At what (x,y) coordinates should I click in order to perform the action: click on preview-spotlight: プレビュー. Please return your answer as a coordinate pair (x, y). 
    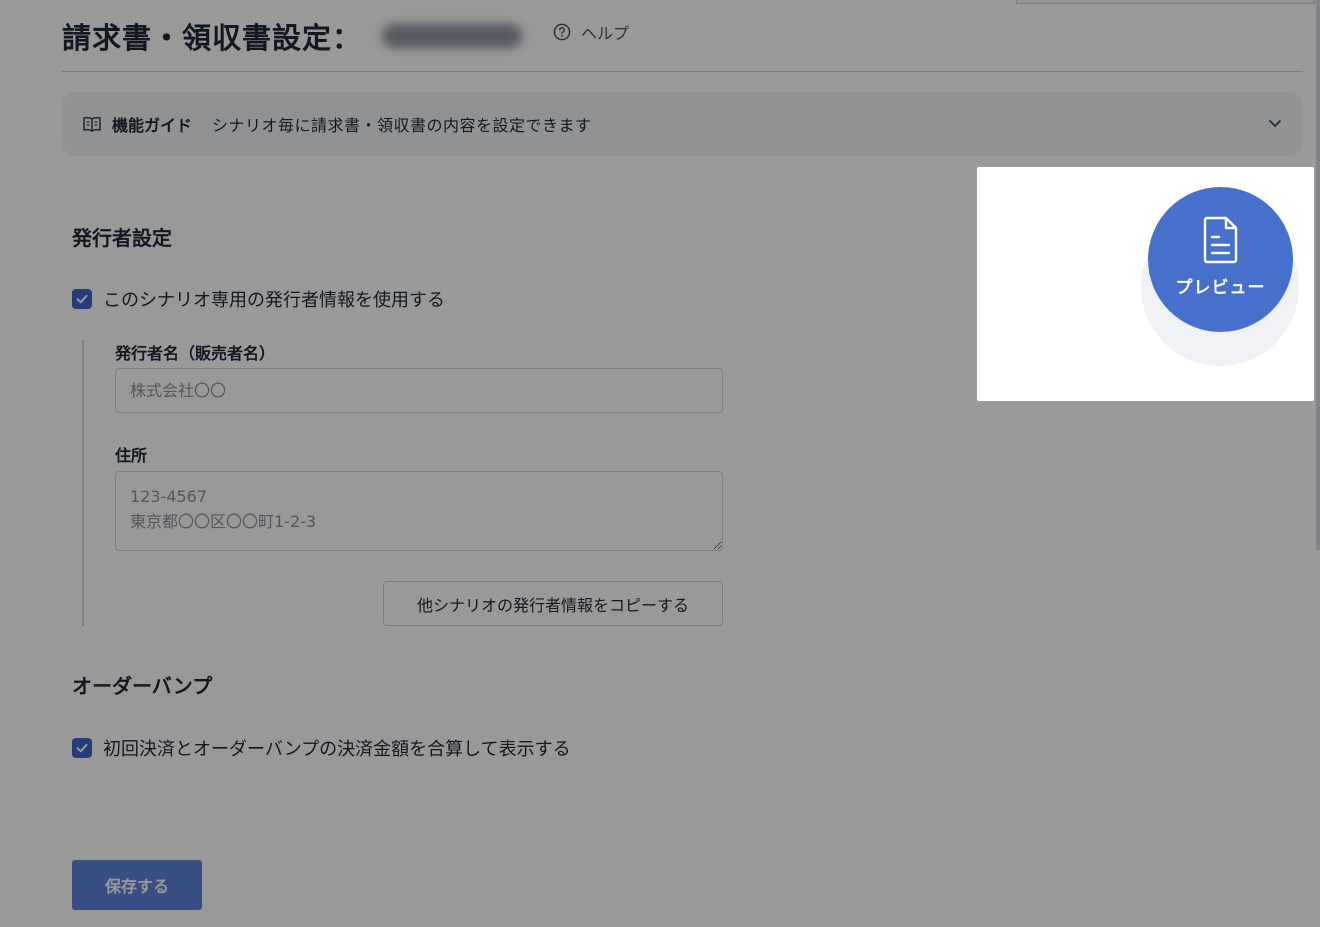
    Looking at the image, I should click on (1145, 284).